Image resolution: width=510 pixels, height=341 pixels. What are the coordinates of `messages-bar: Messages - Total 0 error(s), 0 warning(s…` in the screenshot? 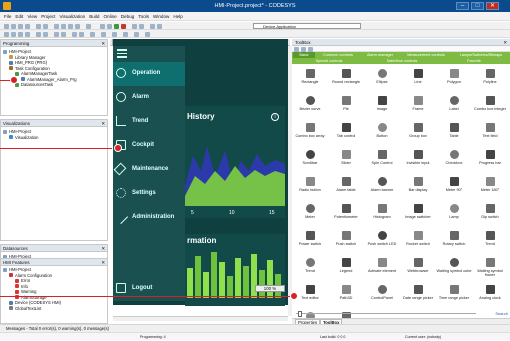 It's located at (255, 328).